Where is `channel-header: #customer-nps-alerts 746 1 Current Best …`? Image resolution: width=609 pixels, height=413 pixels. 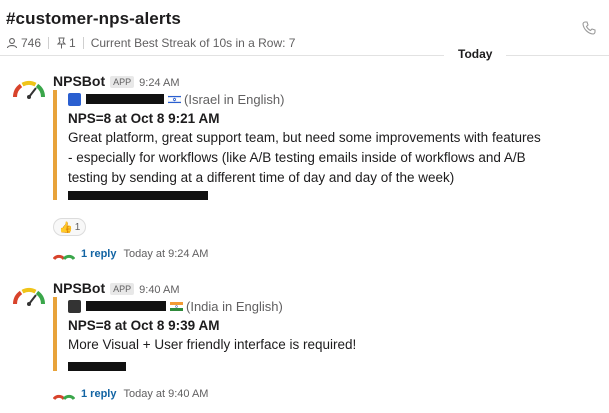
channel-header: #customer-nps-alerts 746 1 Current Best … is located at coordinates (304, 25).